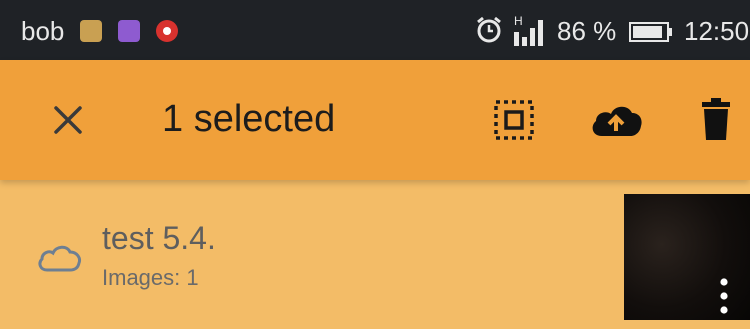 The width and height of the screenshot is (750, 329). Describe the element at coordinates (43, 31) in the screenshot. I see `carrier-name: bob` at that location.